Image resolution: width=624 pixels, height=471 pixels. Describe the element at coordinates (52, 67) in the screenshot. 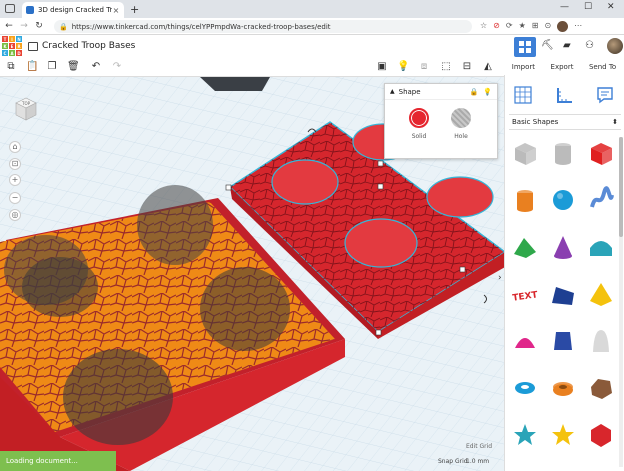

I see `duplicate-icon: ❐` at that location.